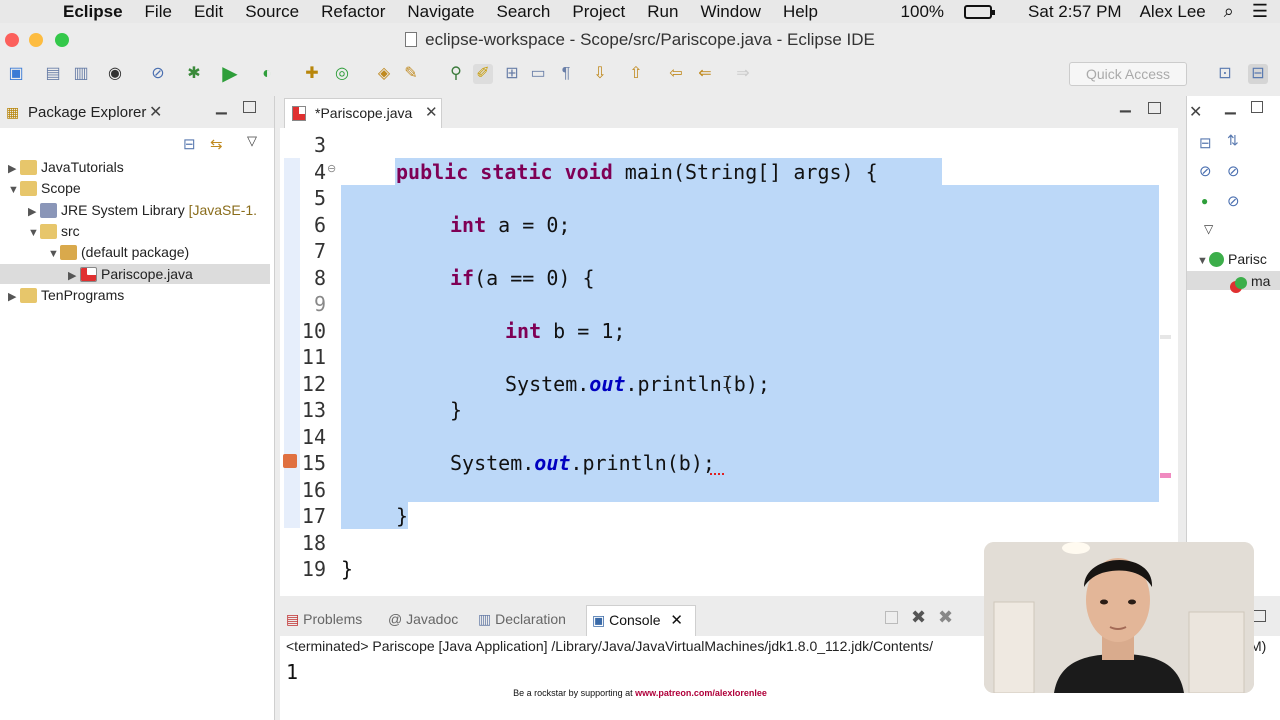 The height and width of the screenshot is (720, 1280). I want to click on hide-fields-icon: ⊘, so click(1205, 171).